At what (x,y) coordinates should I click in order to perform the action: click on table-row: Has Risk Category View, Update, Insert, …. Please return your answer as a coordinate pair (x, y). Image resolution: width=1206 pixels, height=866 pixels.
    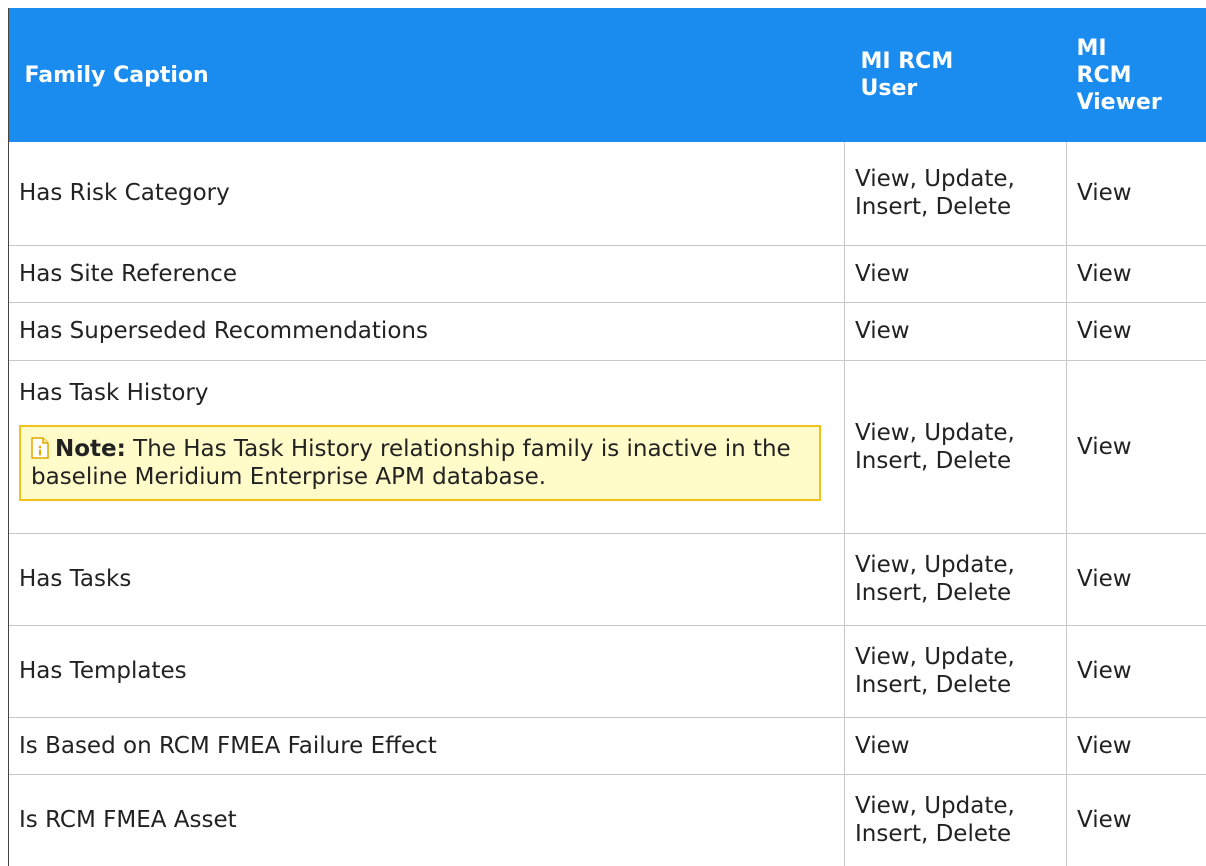
    Looking at the image, I should click on (607, 193).